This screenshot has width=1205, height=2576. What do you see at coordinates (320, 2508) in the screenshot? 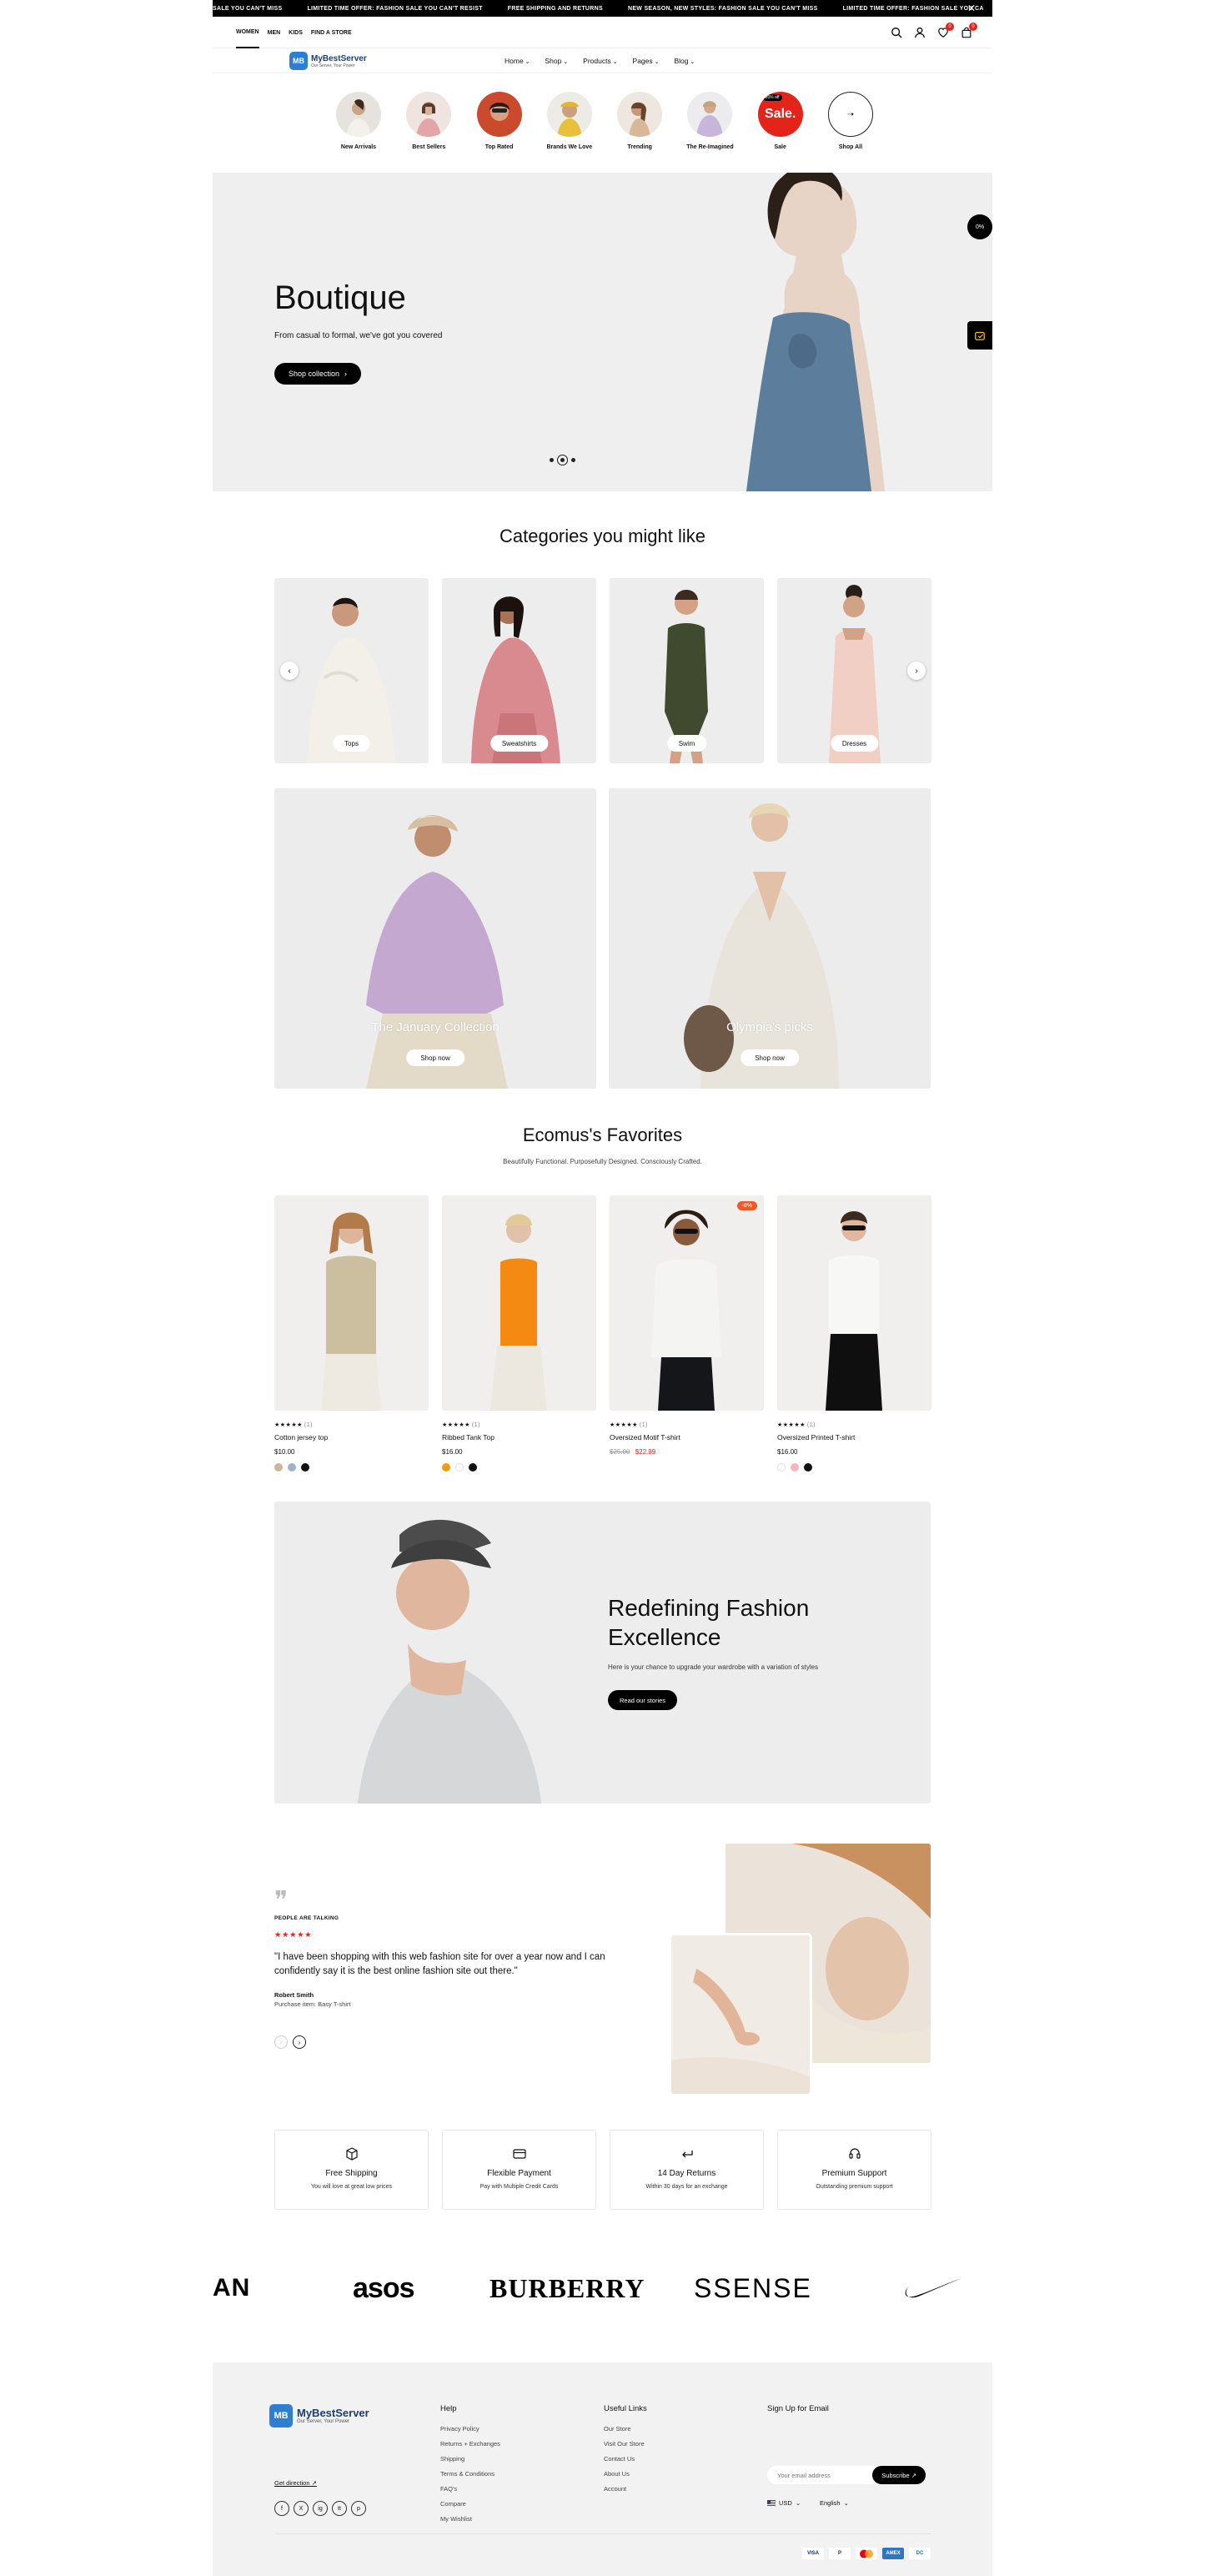
I see `instagram-icon: ig` at bounding box center [320, 2508].